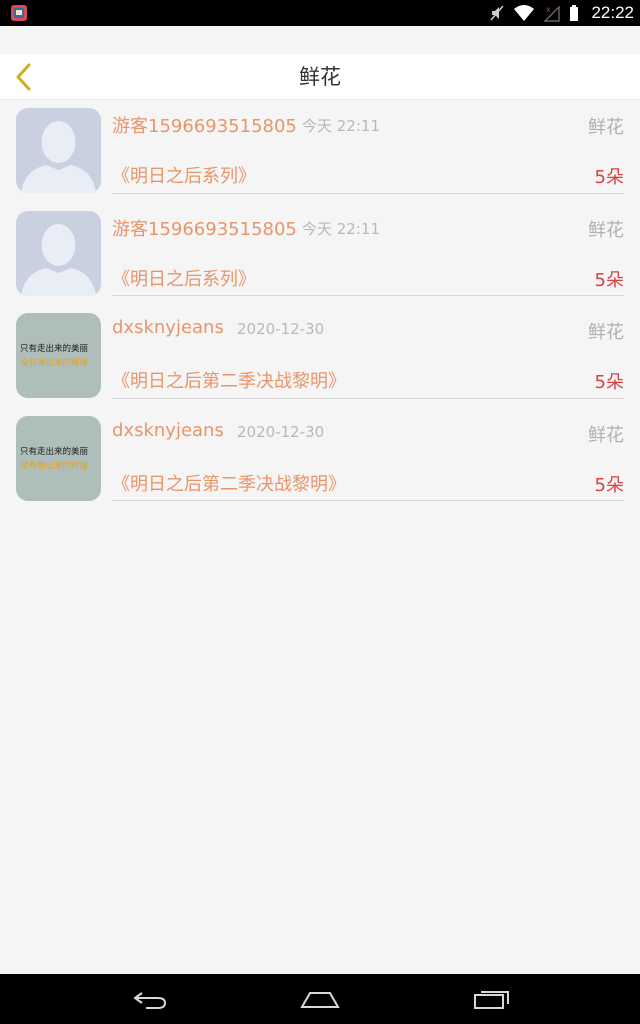 The width and height of the screenshot is (640, 1024). Describe the element at coordinates (548, 9) in the screenshot. I see `svg-text: x` at that location.